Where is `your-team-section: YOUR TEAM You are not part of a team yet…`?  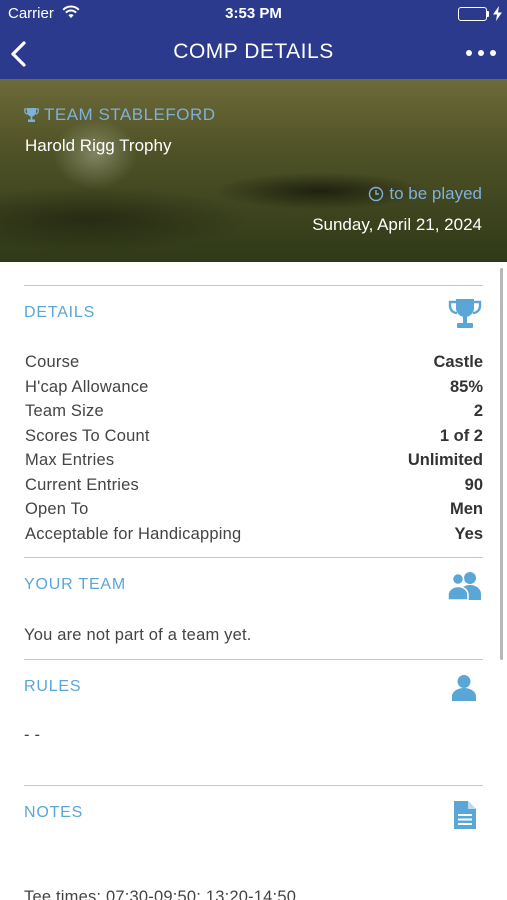
your-team-section: YOUR TEAM You are not part of a team yet… is located at coordinates (253, 601).